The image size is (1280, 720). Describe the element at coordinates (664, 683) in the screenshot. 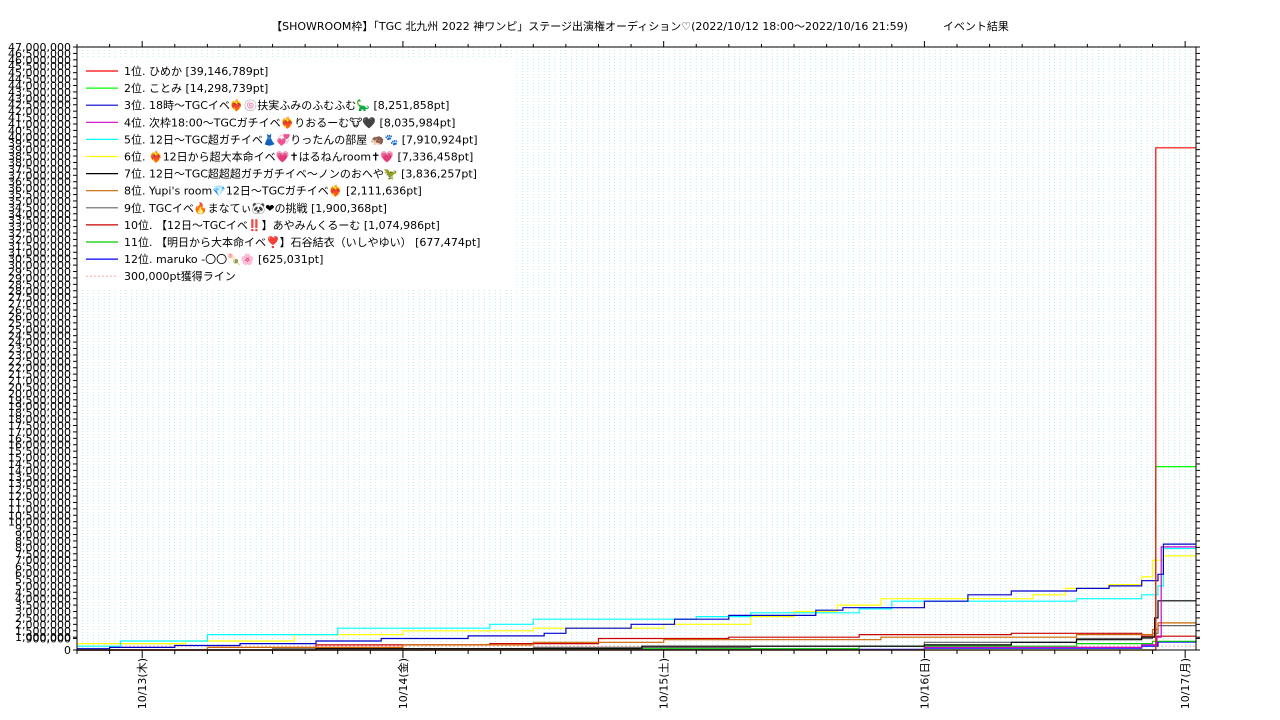

I see `x-tick-label: 10/15(土)` at that location.